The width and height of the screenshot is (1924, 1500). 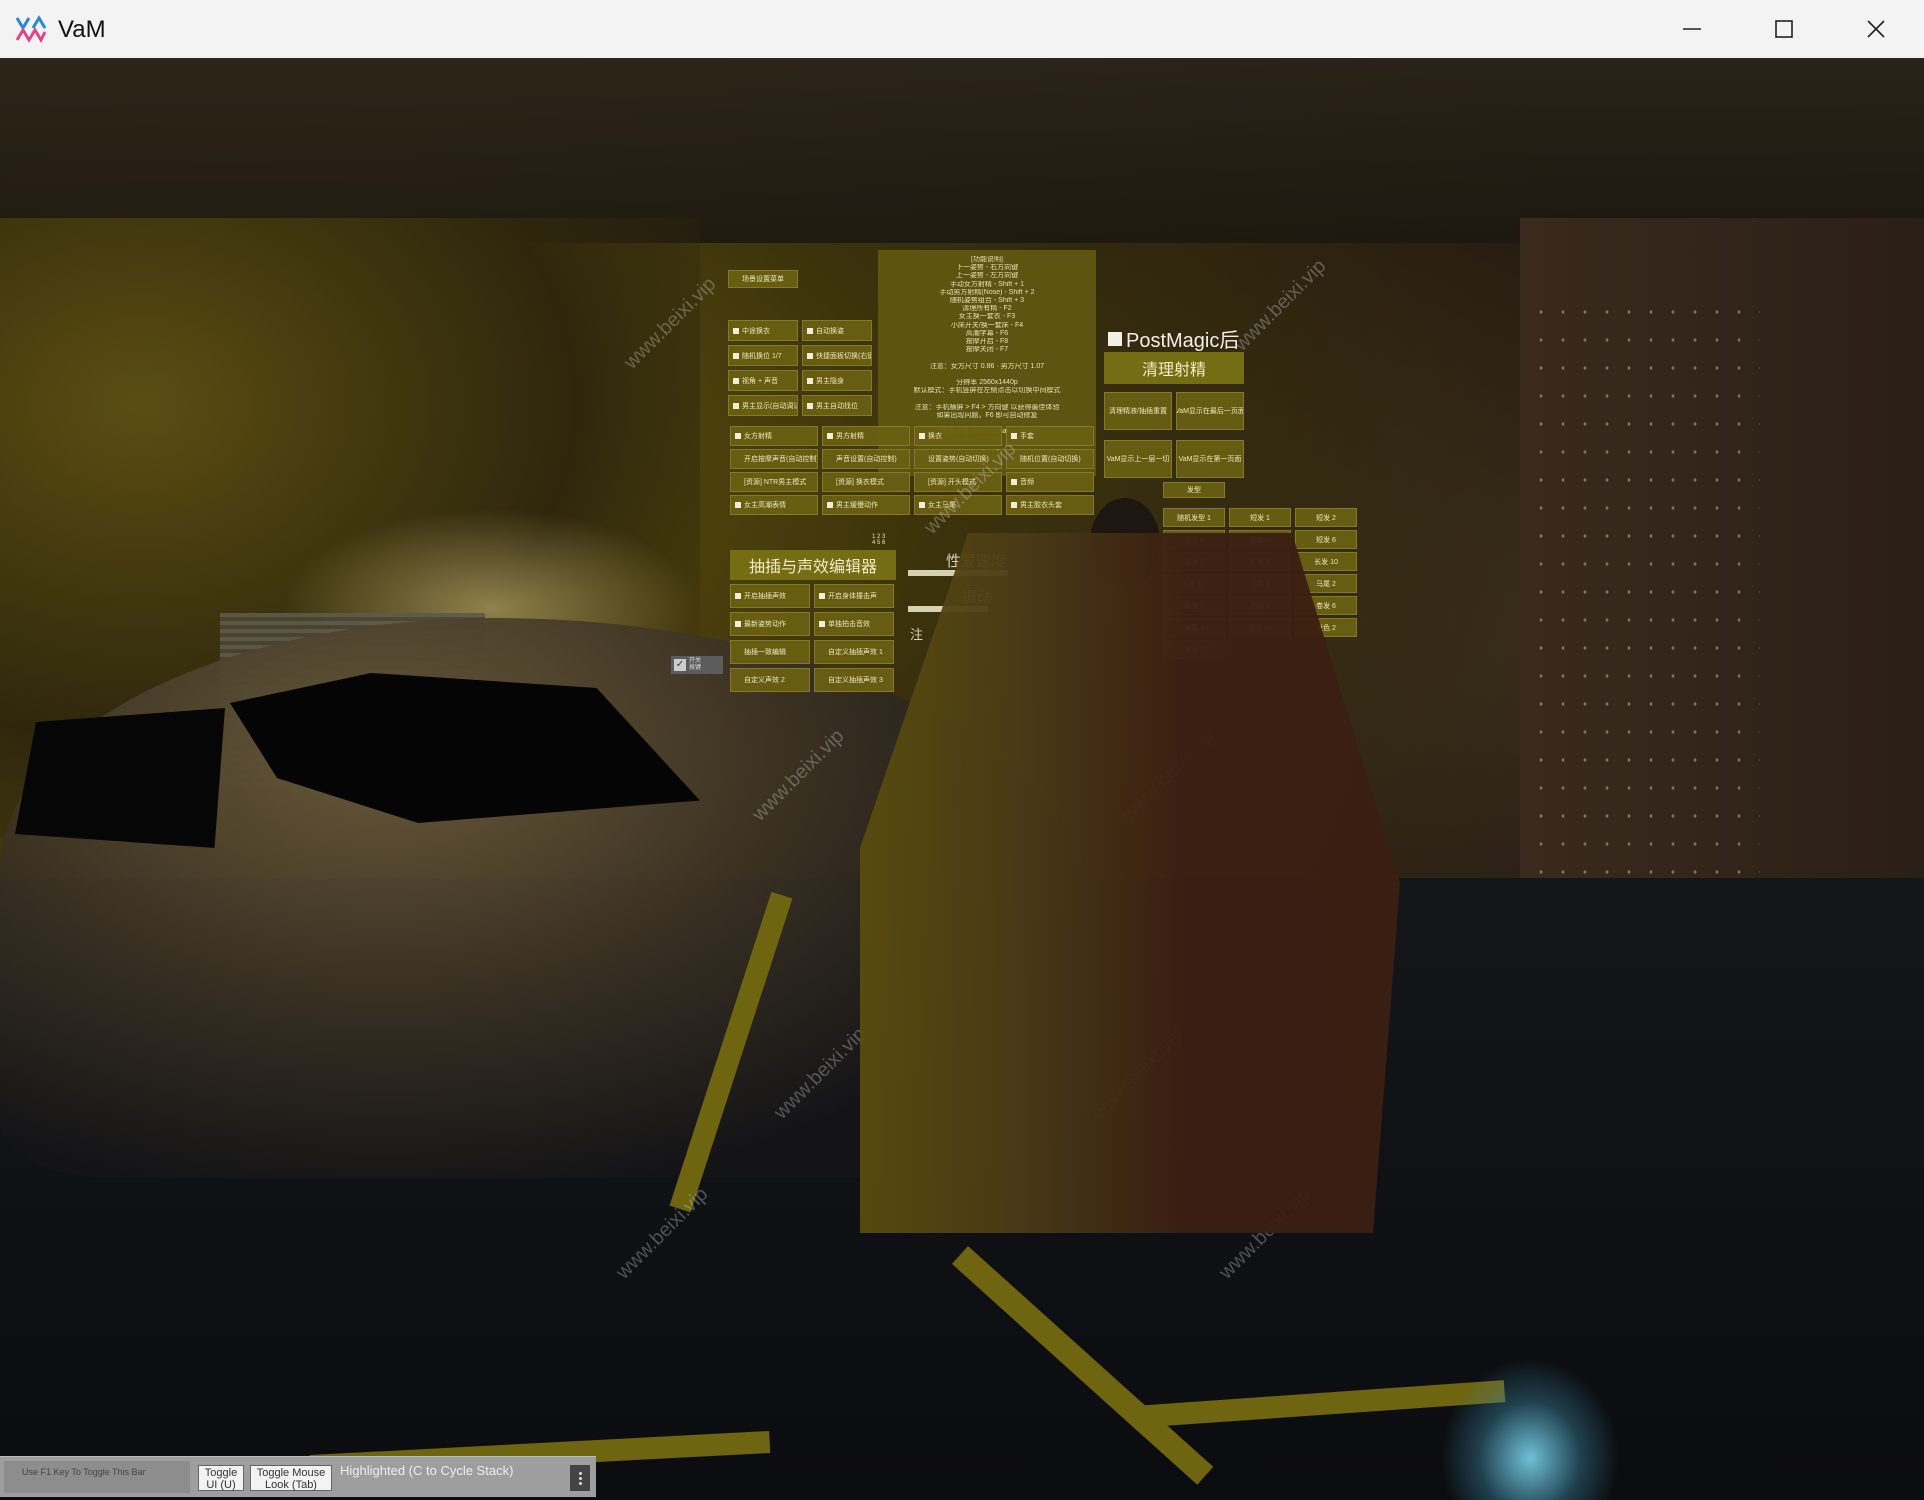 What do you see at coordinates (580, 1473) in the screenshot?
I see `more-icon` at bounding box center [580, 1473].